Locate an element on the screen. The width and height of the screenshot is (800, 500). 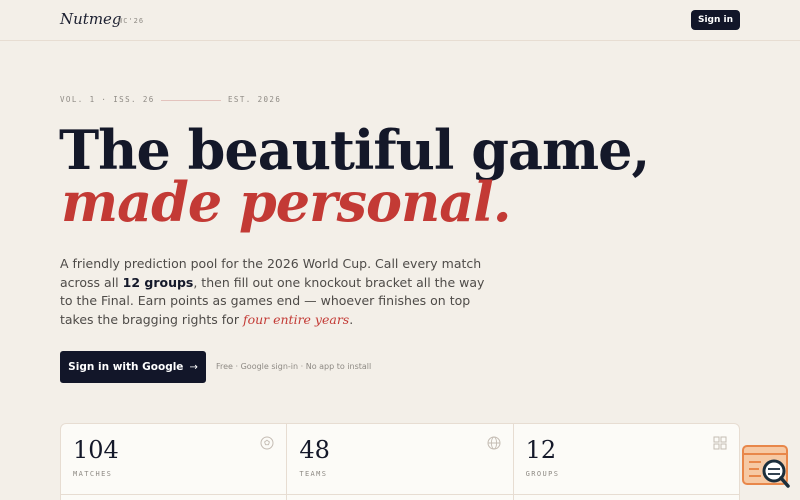
grid-icon is located at coordinates (720, 443).